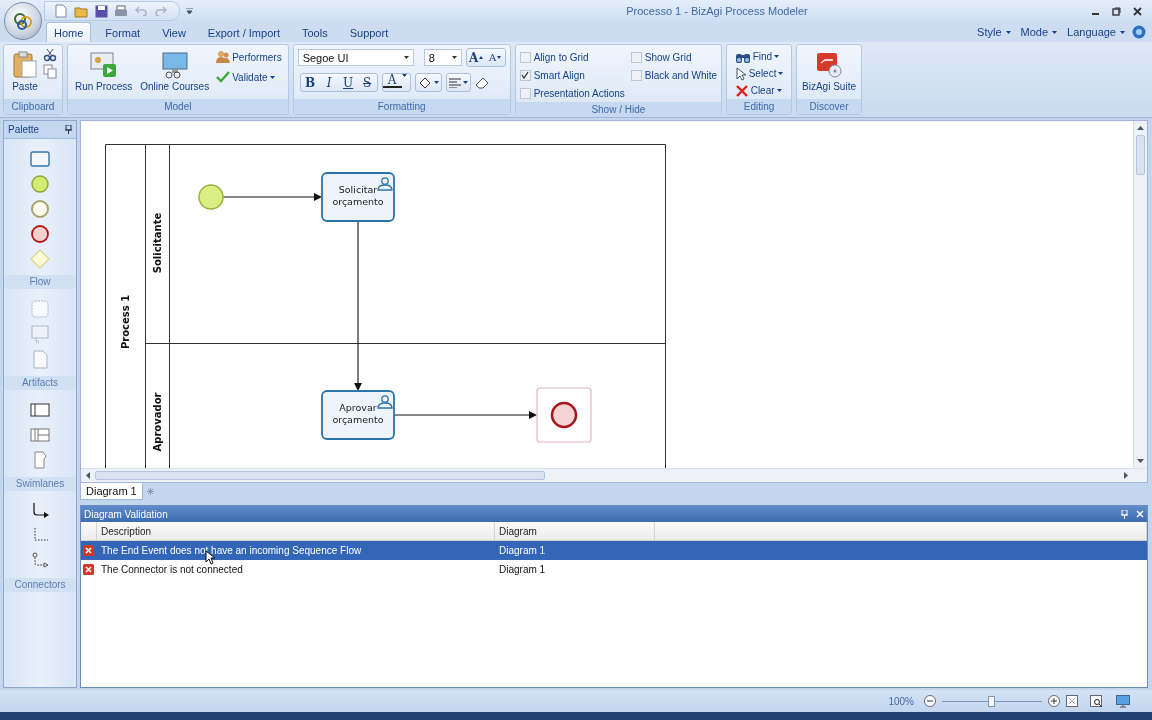 This screenshot has width=1152, height=720. What do you see at coordinates (481, 82) in the screenshot?
I see `eraser-icon` at bounding box center [481, 82].